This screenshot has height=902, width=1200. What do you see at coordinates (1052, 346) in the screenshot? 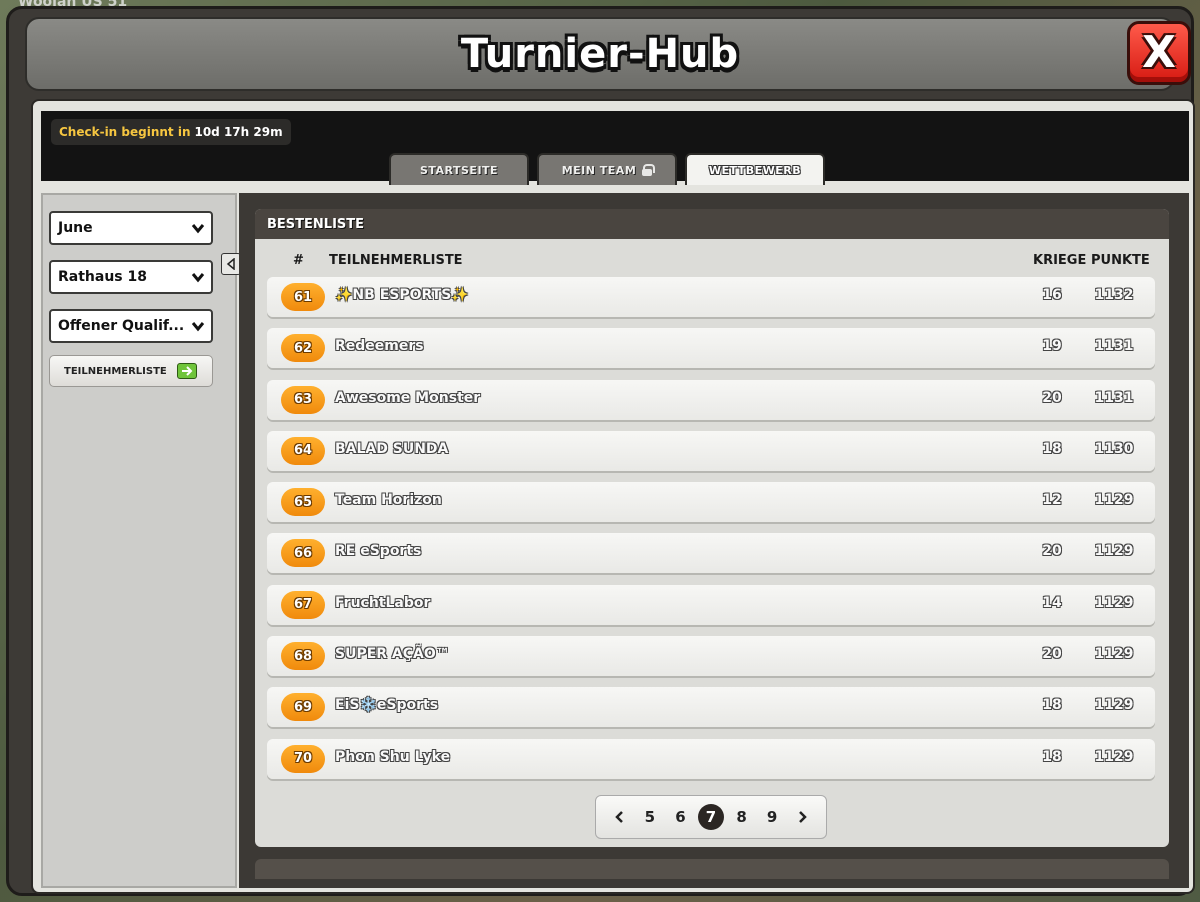
I see `wars-count: 19` at bounding box center [1052, 346].